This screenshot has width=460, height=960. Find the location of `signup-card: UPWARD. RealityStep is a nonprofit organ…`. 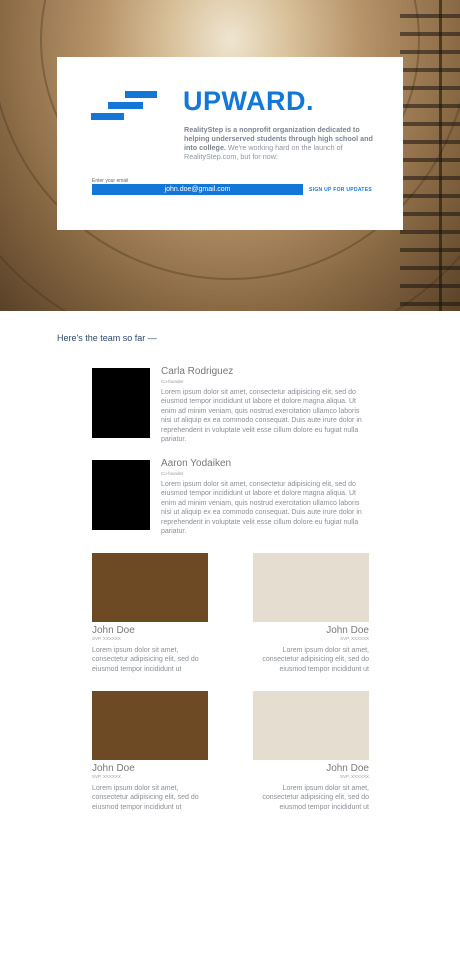

signup-card: UPWARD. RealityStep is a nonprofit organ… is located at coordinates (230, 143).